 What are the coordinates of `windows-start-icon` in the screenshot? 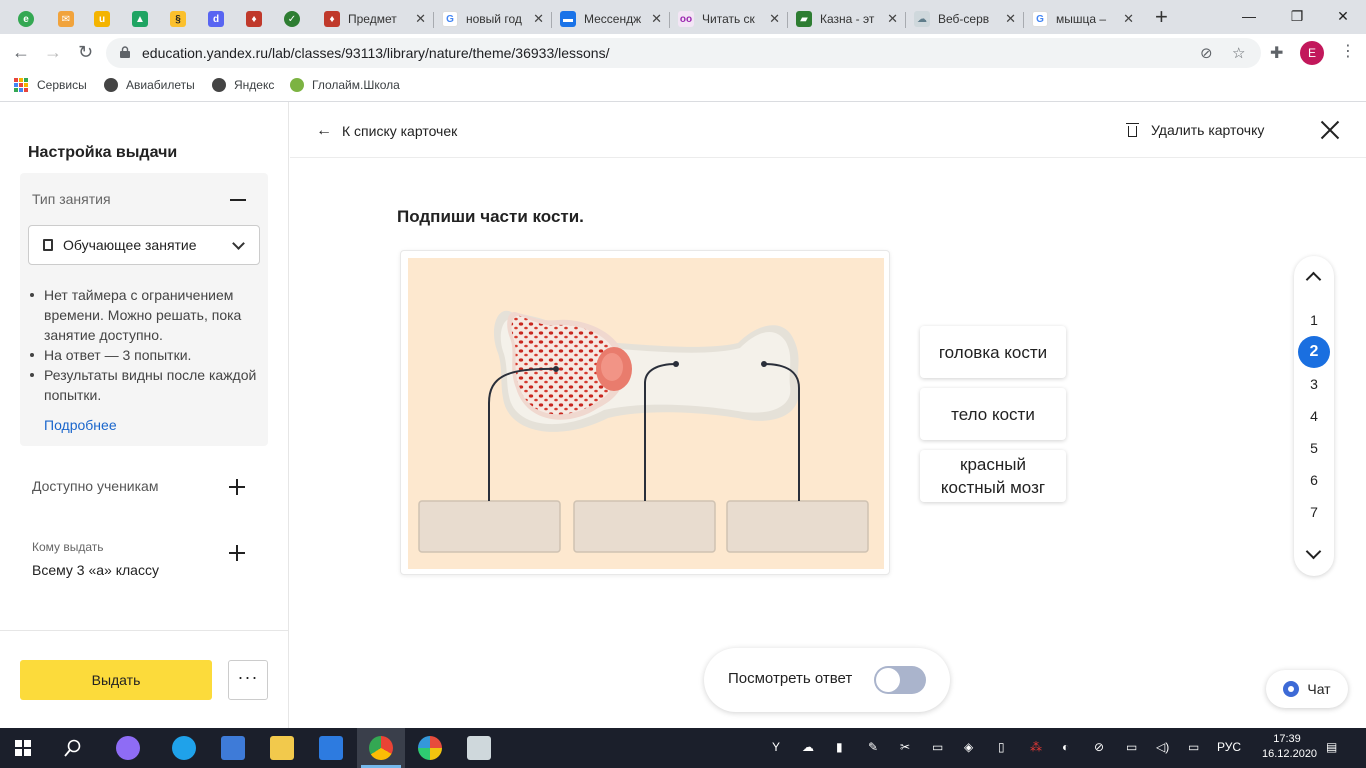 It's located at (23, 748).